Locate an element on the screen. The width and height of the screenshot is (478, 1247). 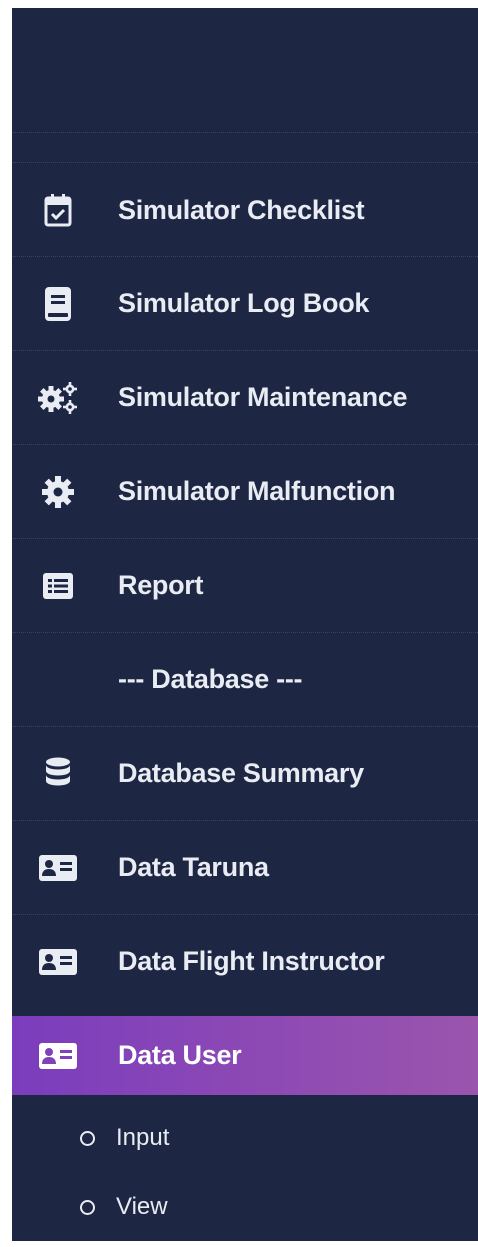
menu-item-simulator-checklist: Simulator Checklist is located at coordinates (245, 210).